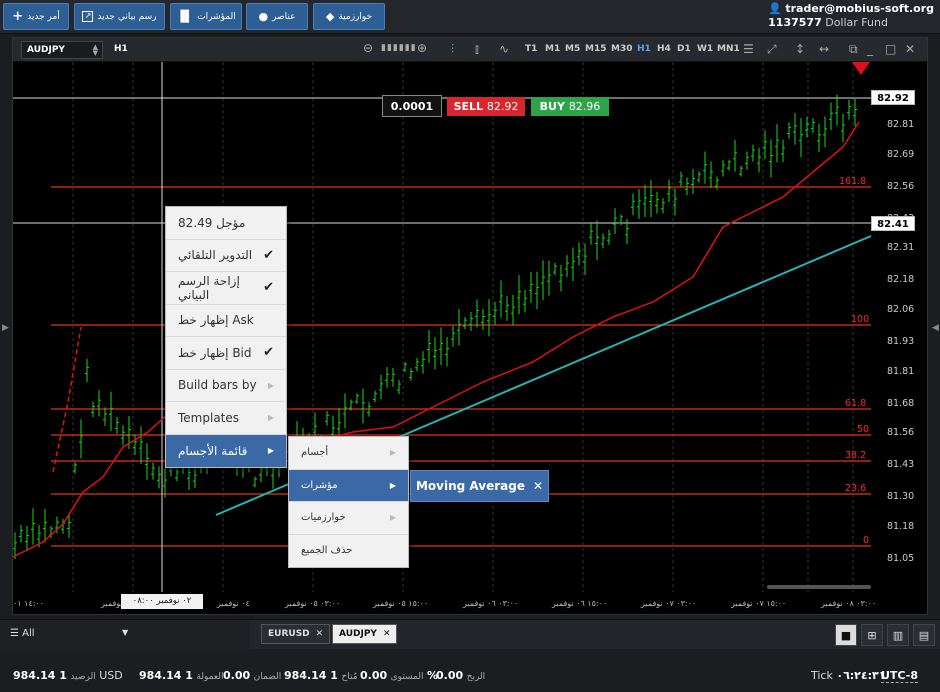  What do you see at coordinates (348, 453) in the screenshot?
I see `submenu-item: أجسام ▶` at bounding box center [348, 453].